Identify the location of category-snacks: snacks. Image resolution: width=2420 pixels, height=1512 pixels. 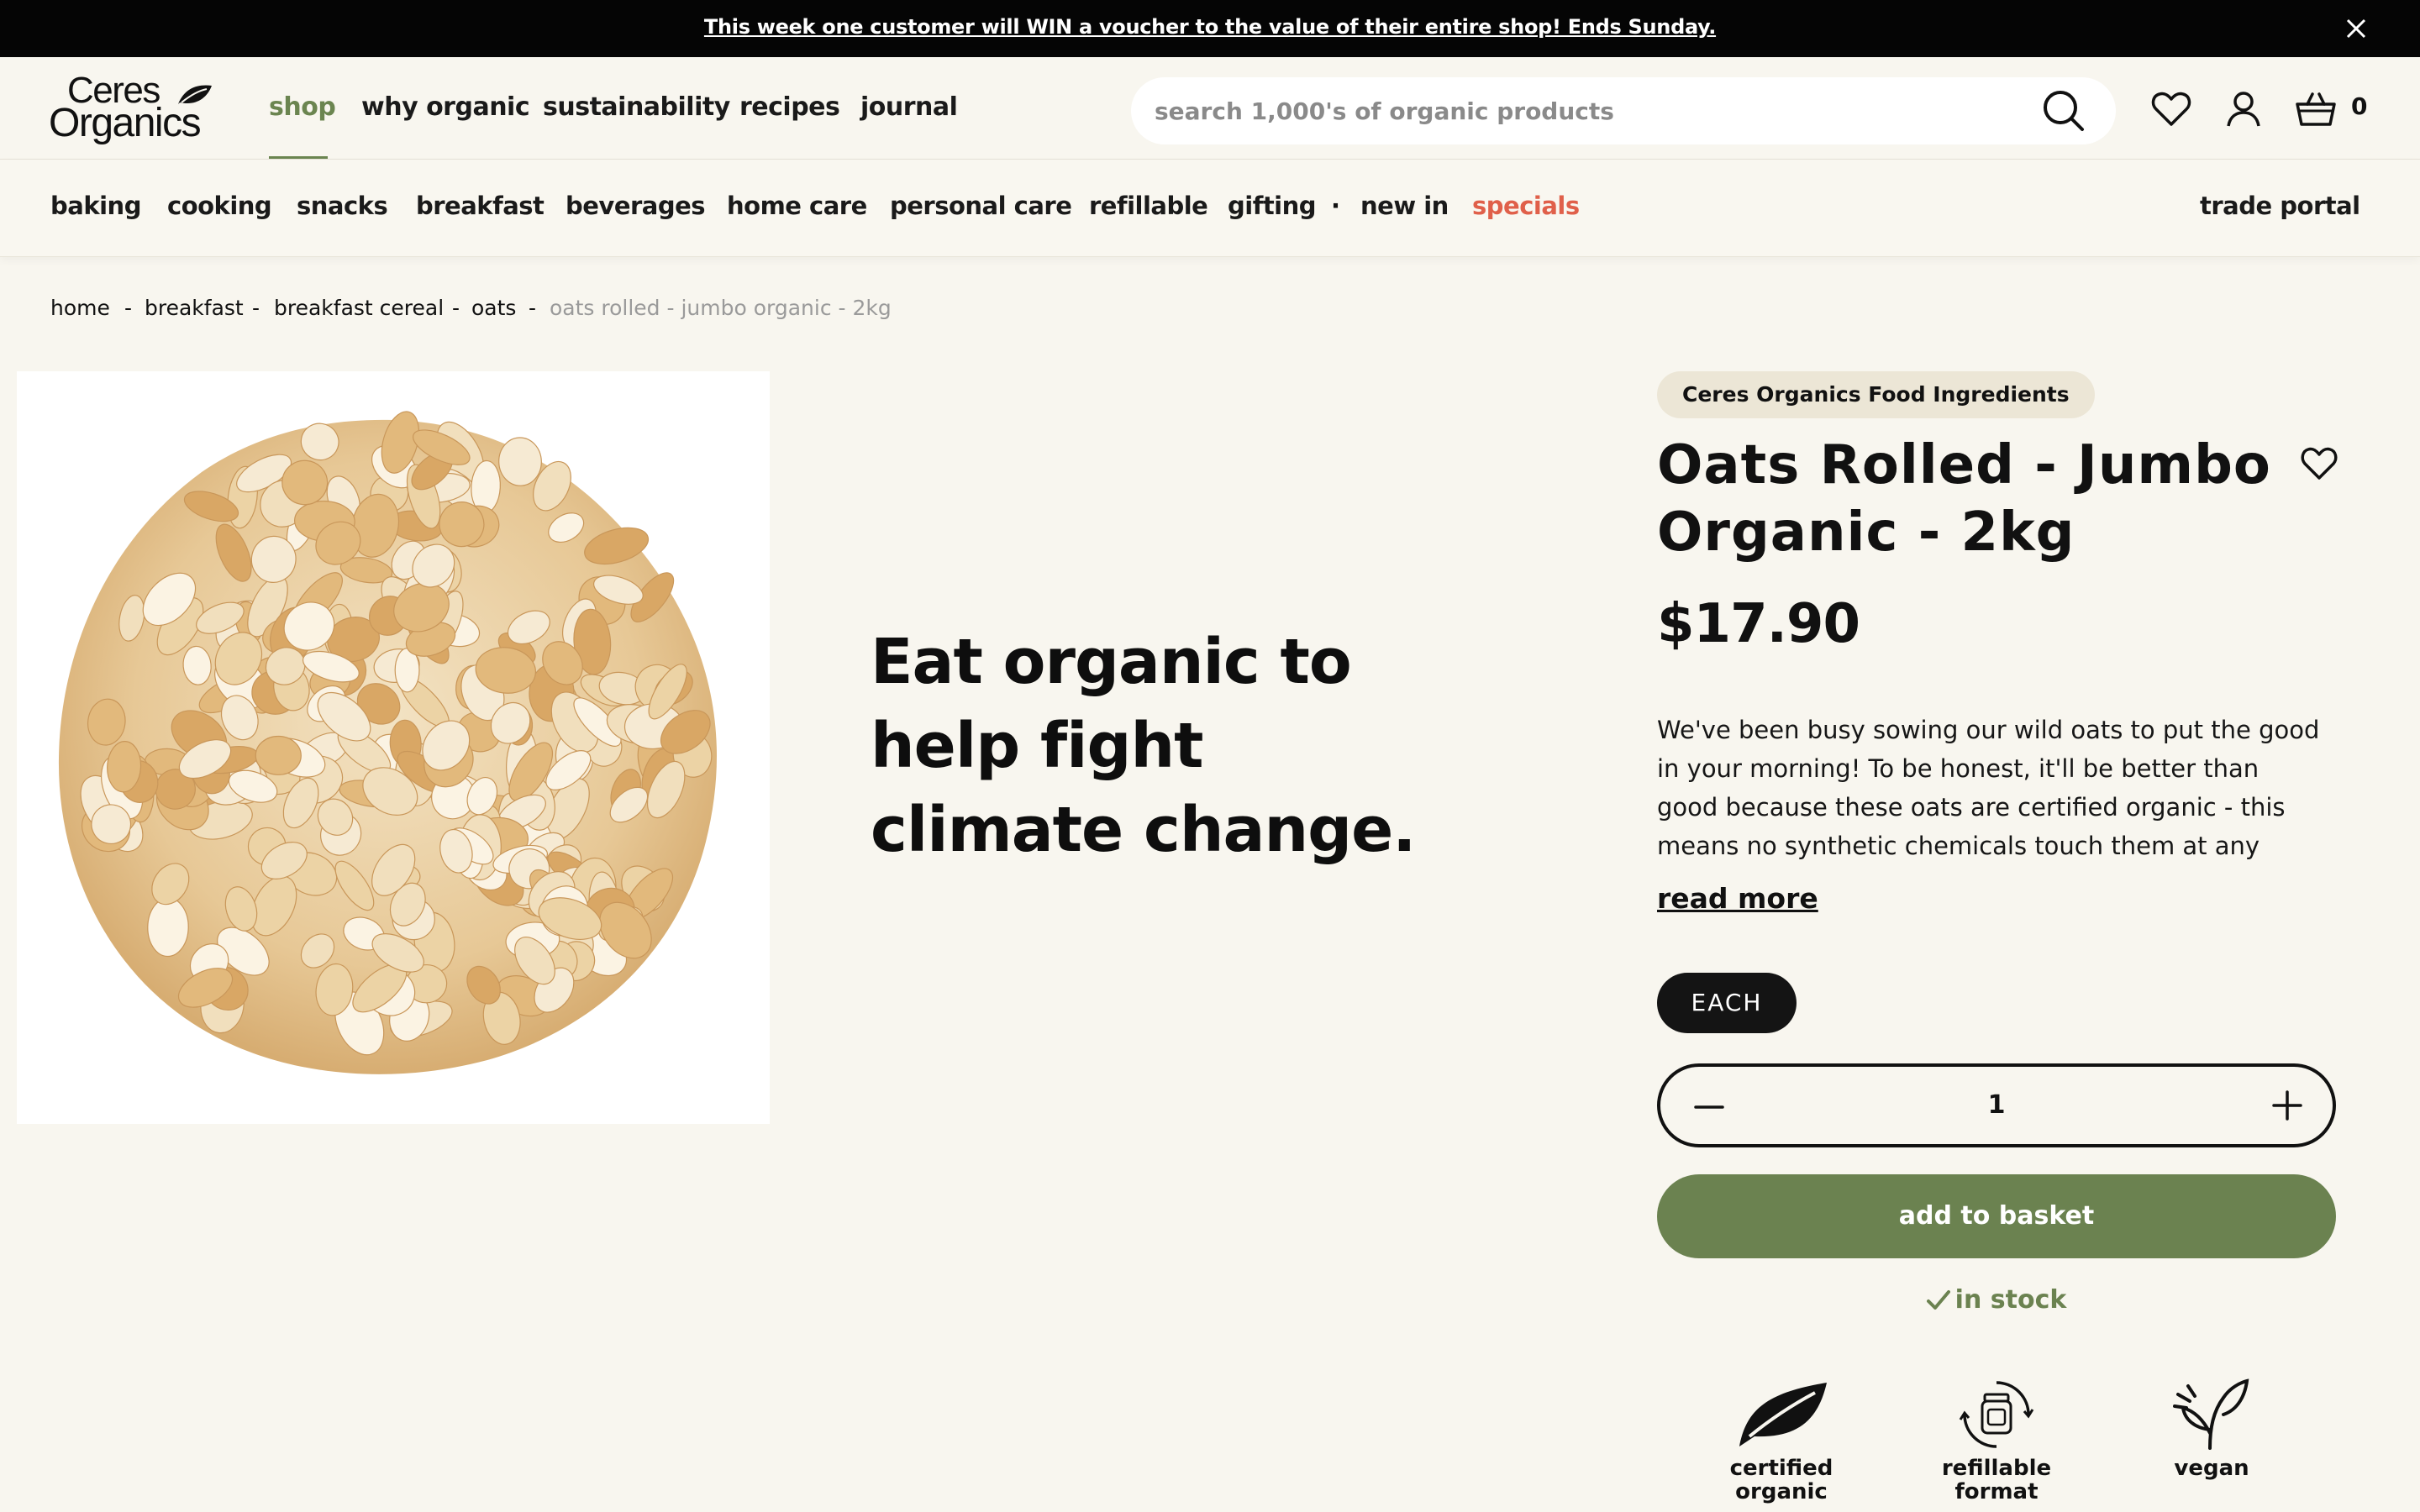
(342, 206).